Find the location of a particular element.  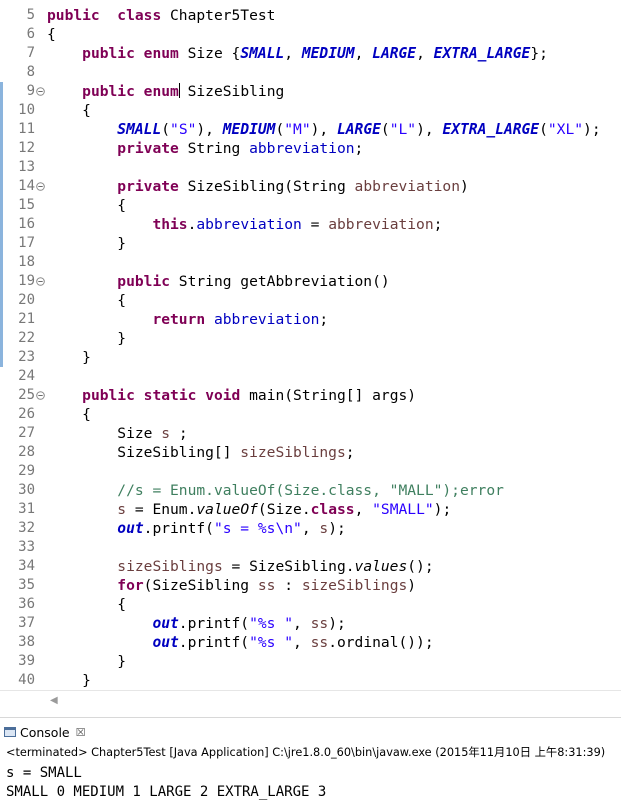

code-text: s = Enum.valueOf(Size.class, "SMALL"); is located at coordinates (249, 509).